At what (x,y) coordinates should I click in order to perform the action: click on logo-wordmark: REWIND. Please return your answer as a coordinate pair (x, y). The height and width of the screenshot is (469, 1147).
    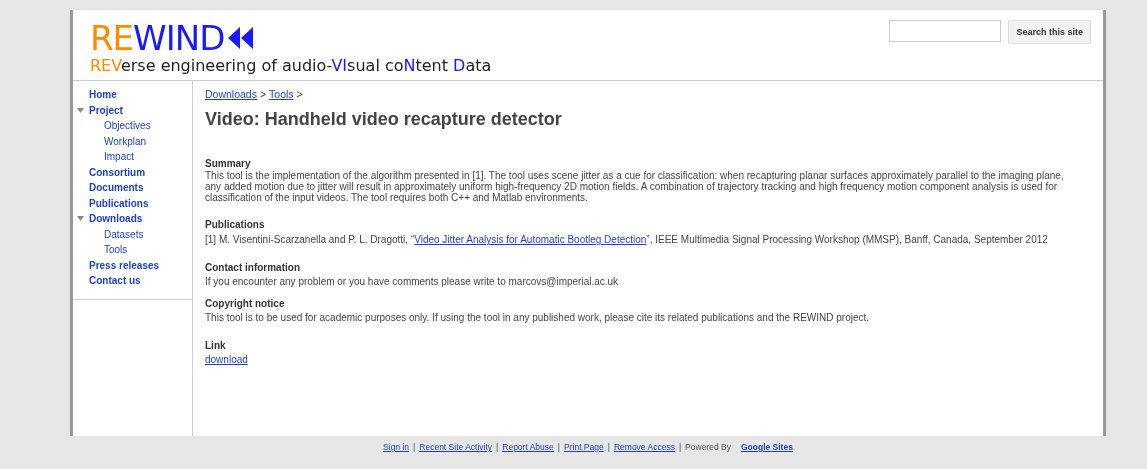
    Looking at the image, I should click on (157, 38).